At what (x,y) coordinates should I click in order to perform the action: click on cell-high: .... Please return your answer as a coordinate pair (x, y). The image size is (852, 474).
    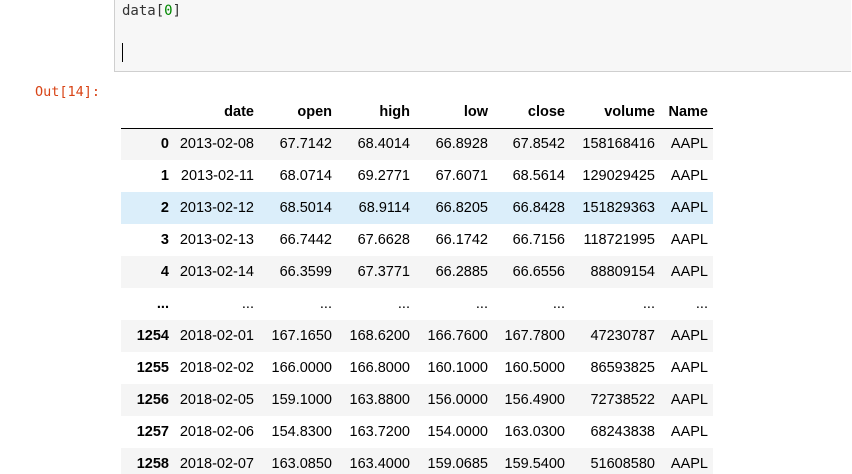
    Looking at the image, I should click on (403, 304).